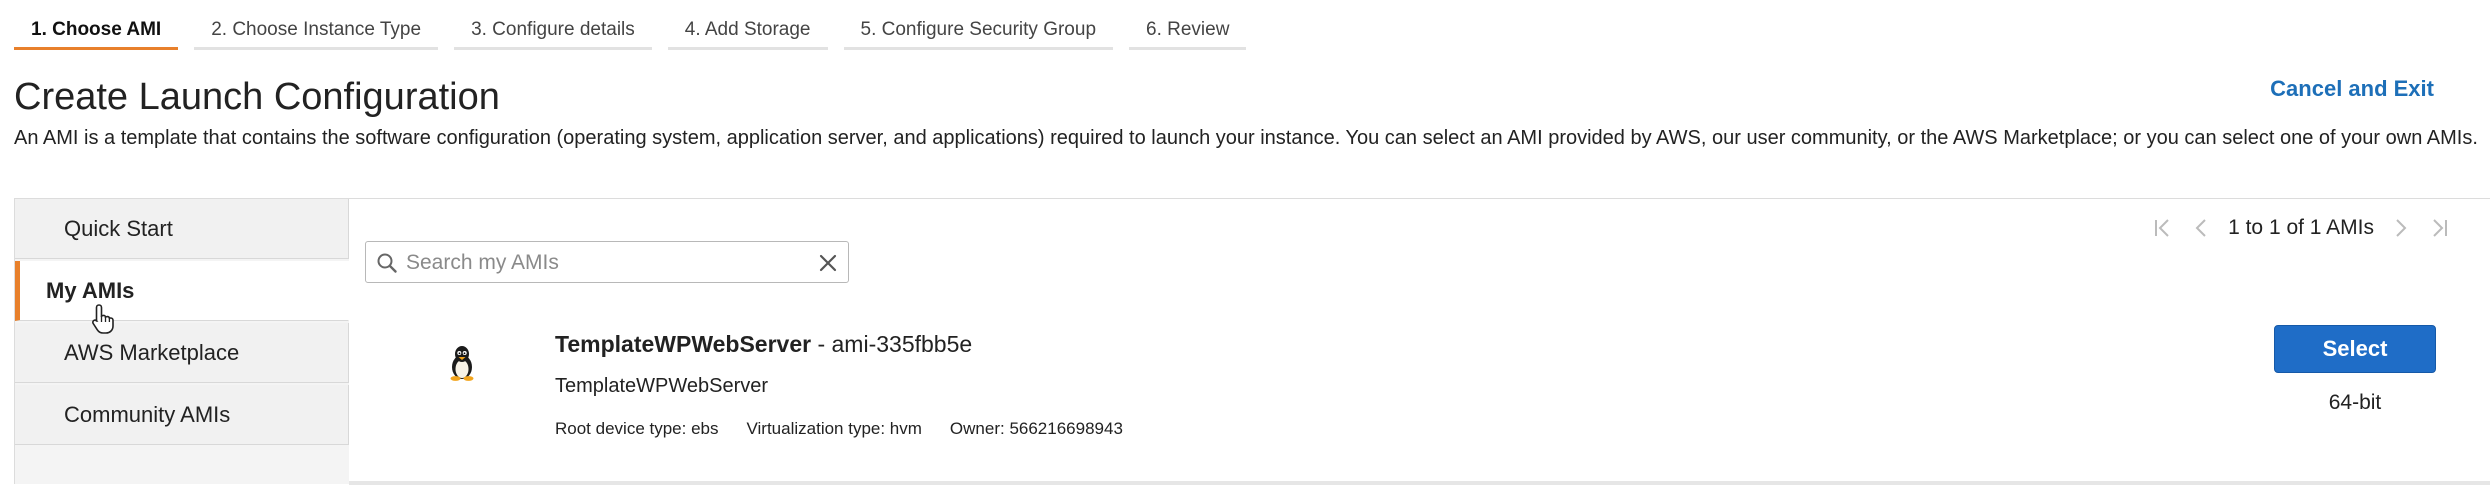 The height and width of the screenshot is (485, 2490). Describe the element at coordinates (96, 31) in the screenshot. I see `step-choose-ami: 1. Choose AMI` at that location.